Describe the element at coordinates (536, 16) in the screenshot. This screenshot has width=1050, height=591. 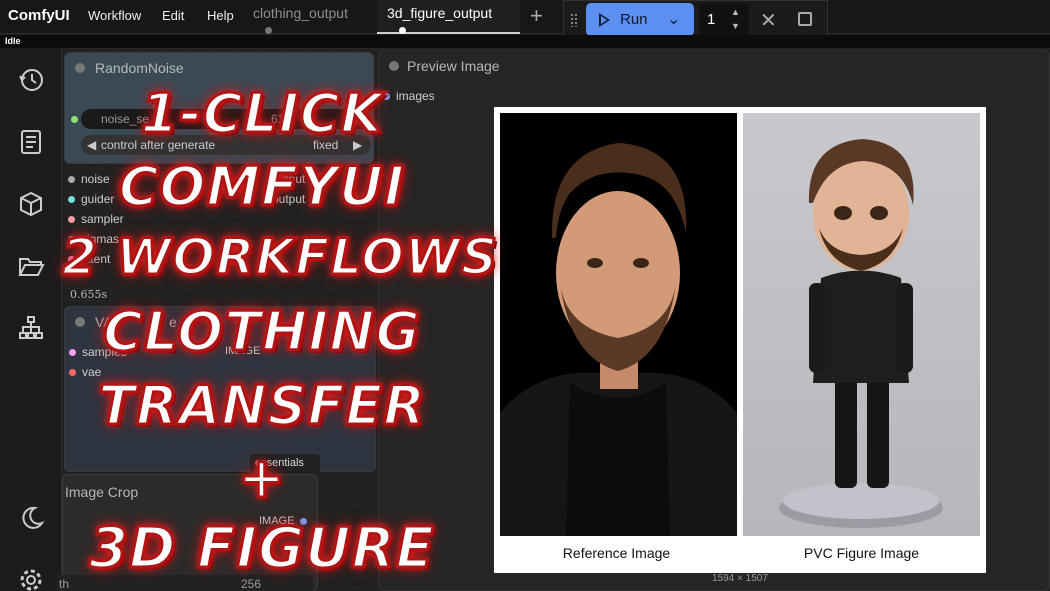
I see `new-tab-plus-icon: +` at that location.